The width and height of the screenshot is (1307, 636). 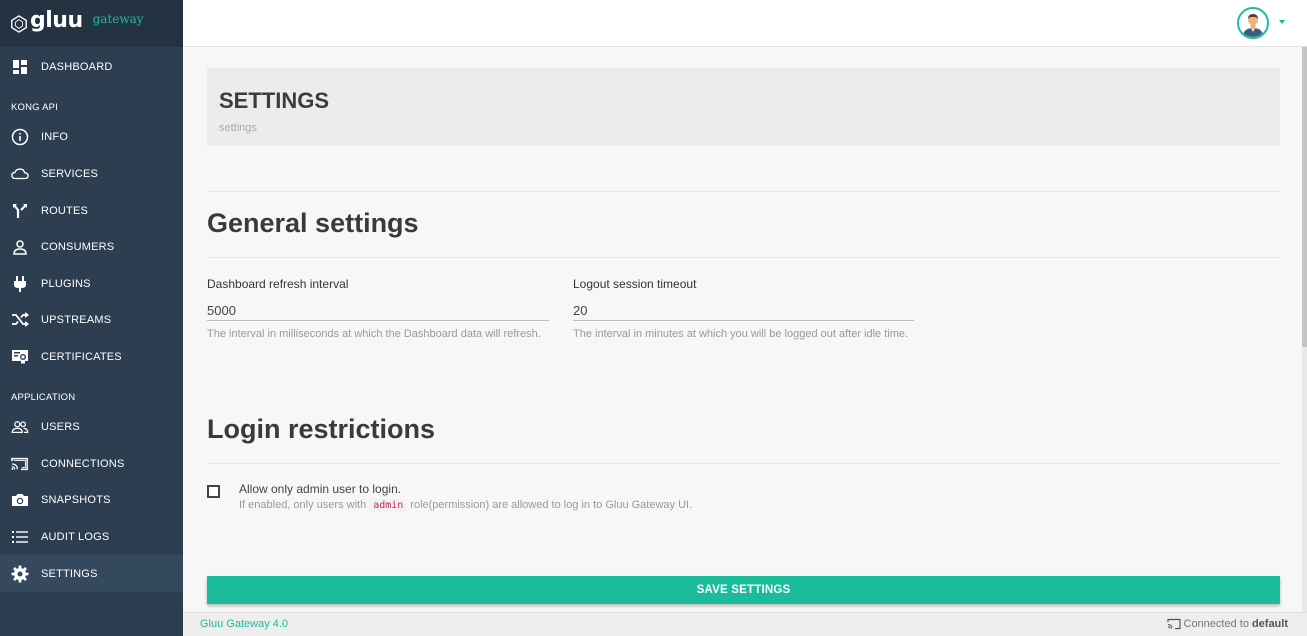 What do you see at coordinates (635, 284) in the screenshot?
I see `logout-timeout-label: Logout session timeout` at bounding box center [635, 284].